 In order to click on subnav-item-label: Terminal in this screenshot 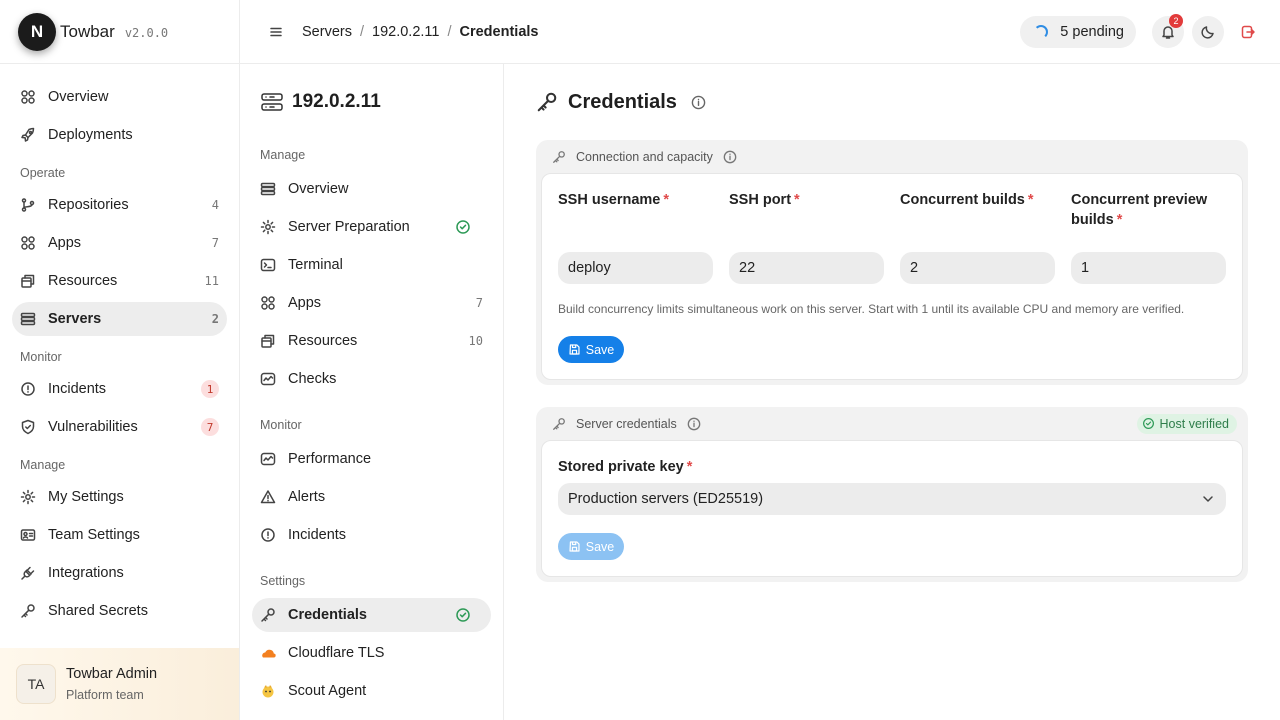, I will do `click(315, 265)`.